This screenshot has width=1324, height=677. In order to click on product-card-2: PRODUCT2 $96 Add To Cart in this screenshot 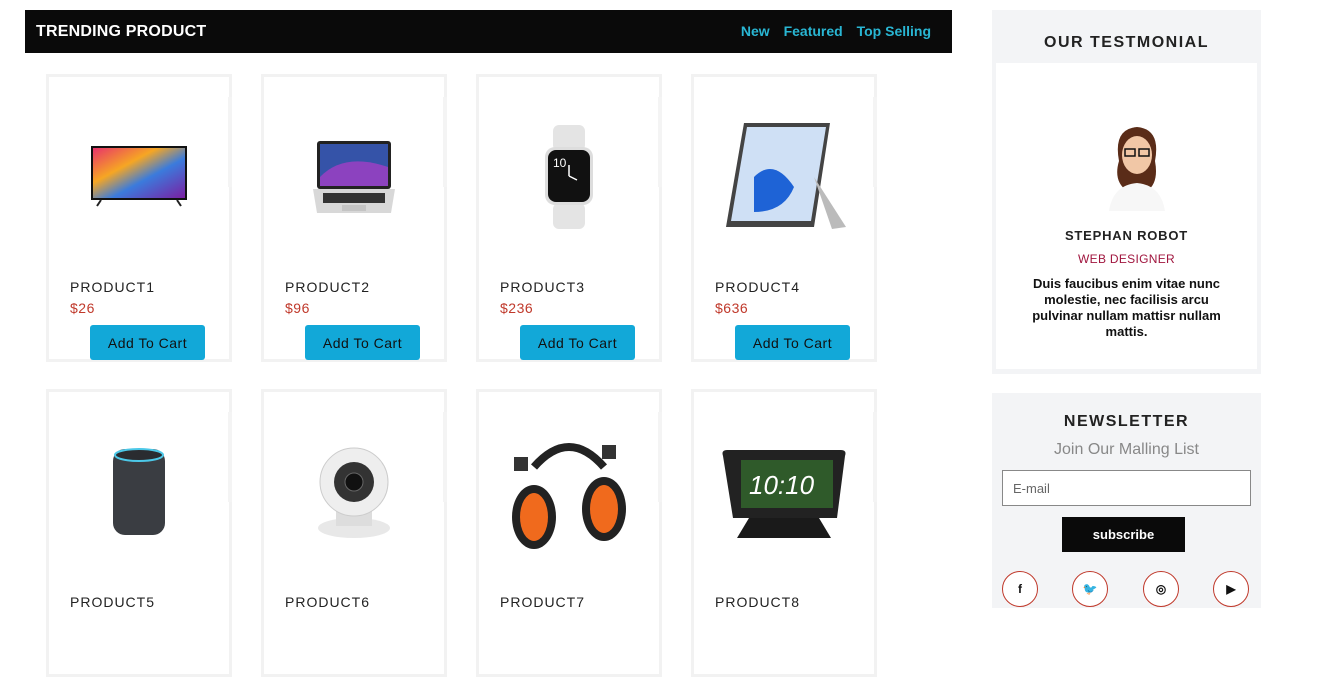, I will do `click(354, 218)`.